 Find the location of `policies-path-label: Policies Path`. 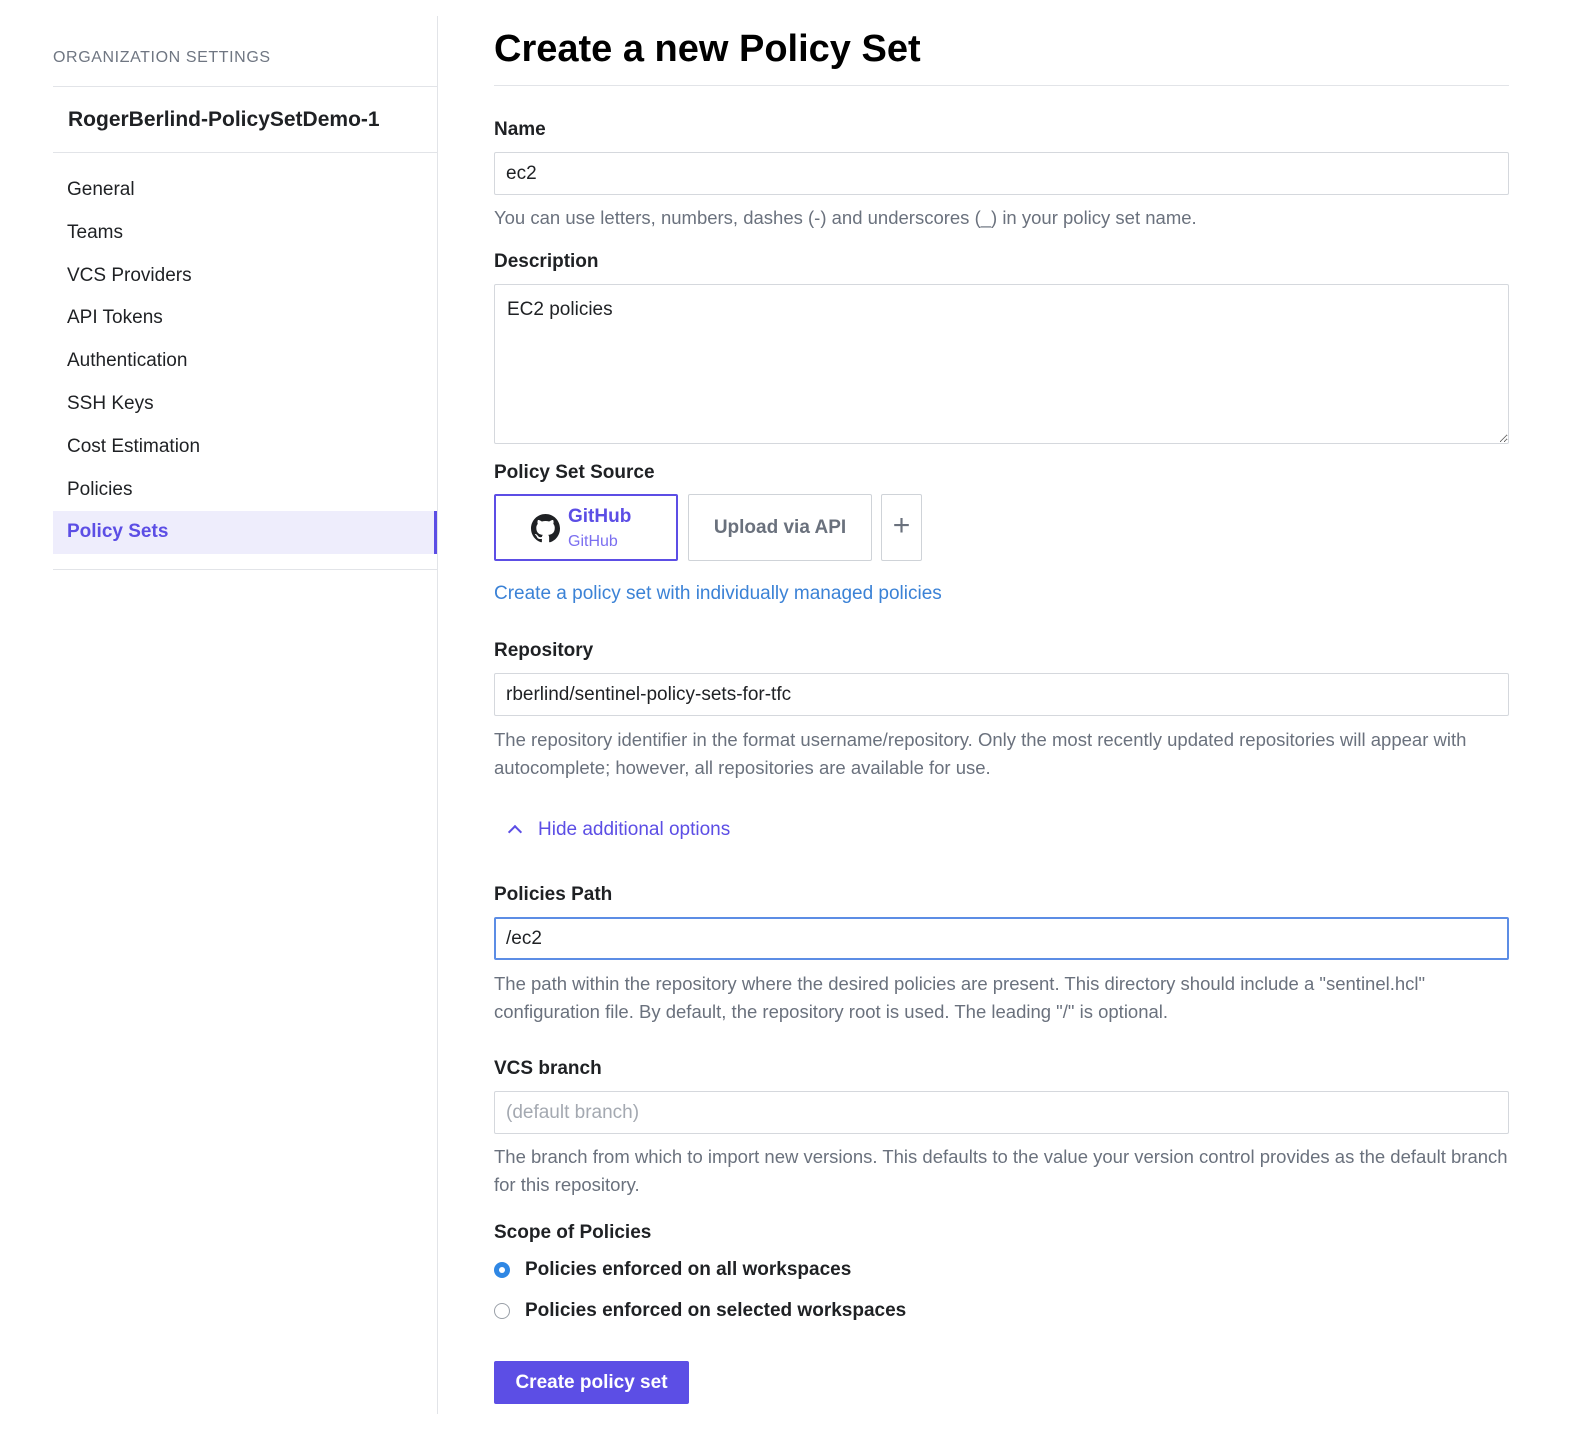

policies-path-label: Policies Path is located at coordinates (553, 894).